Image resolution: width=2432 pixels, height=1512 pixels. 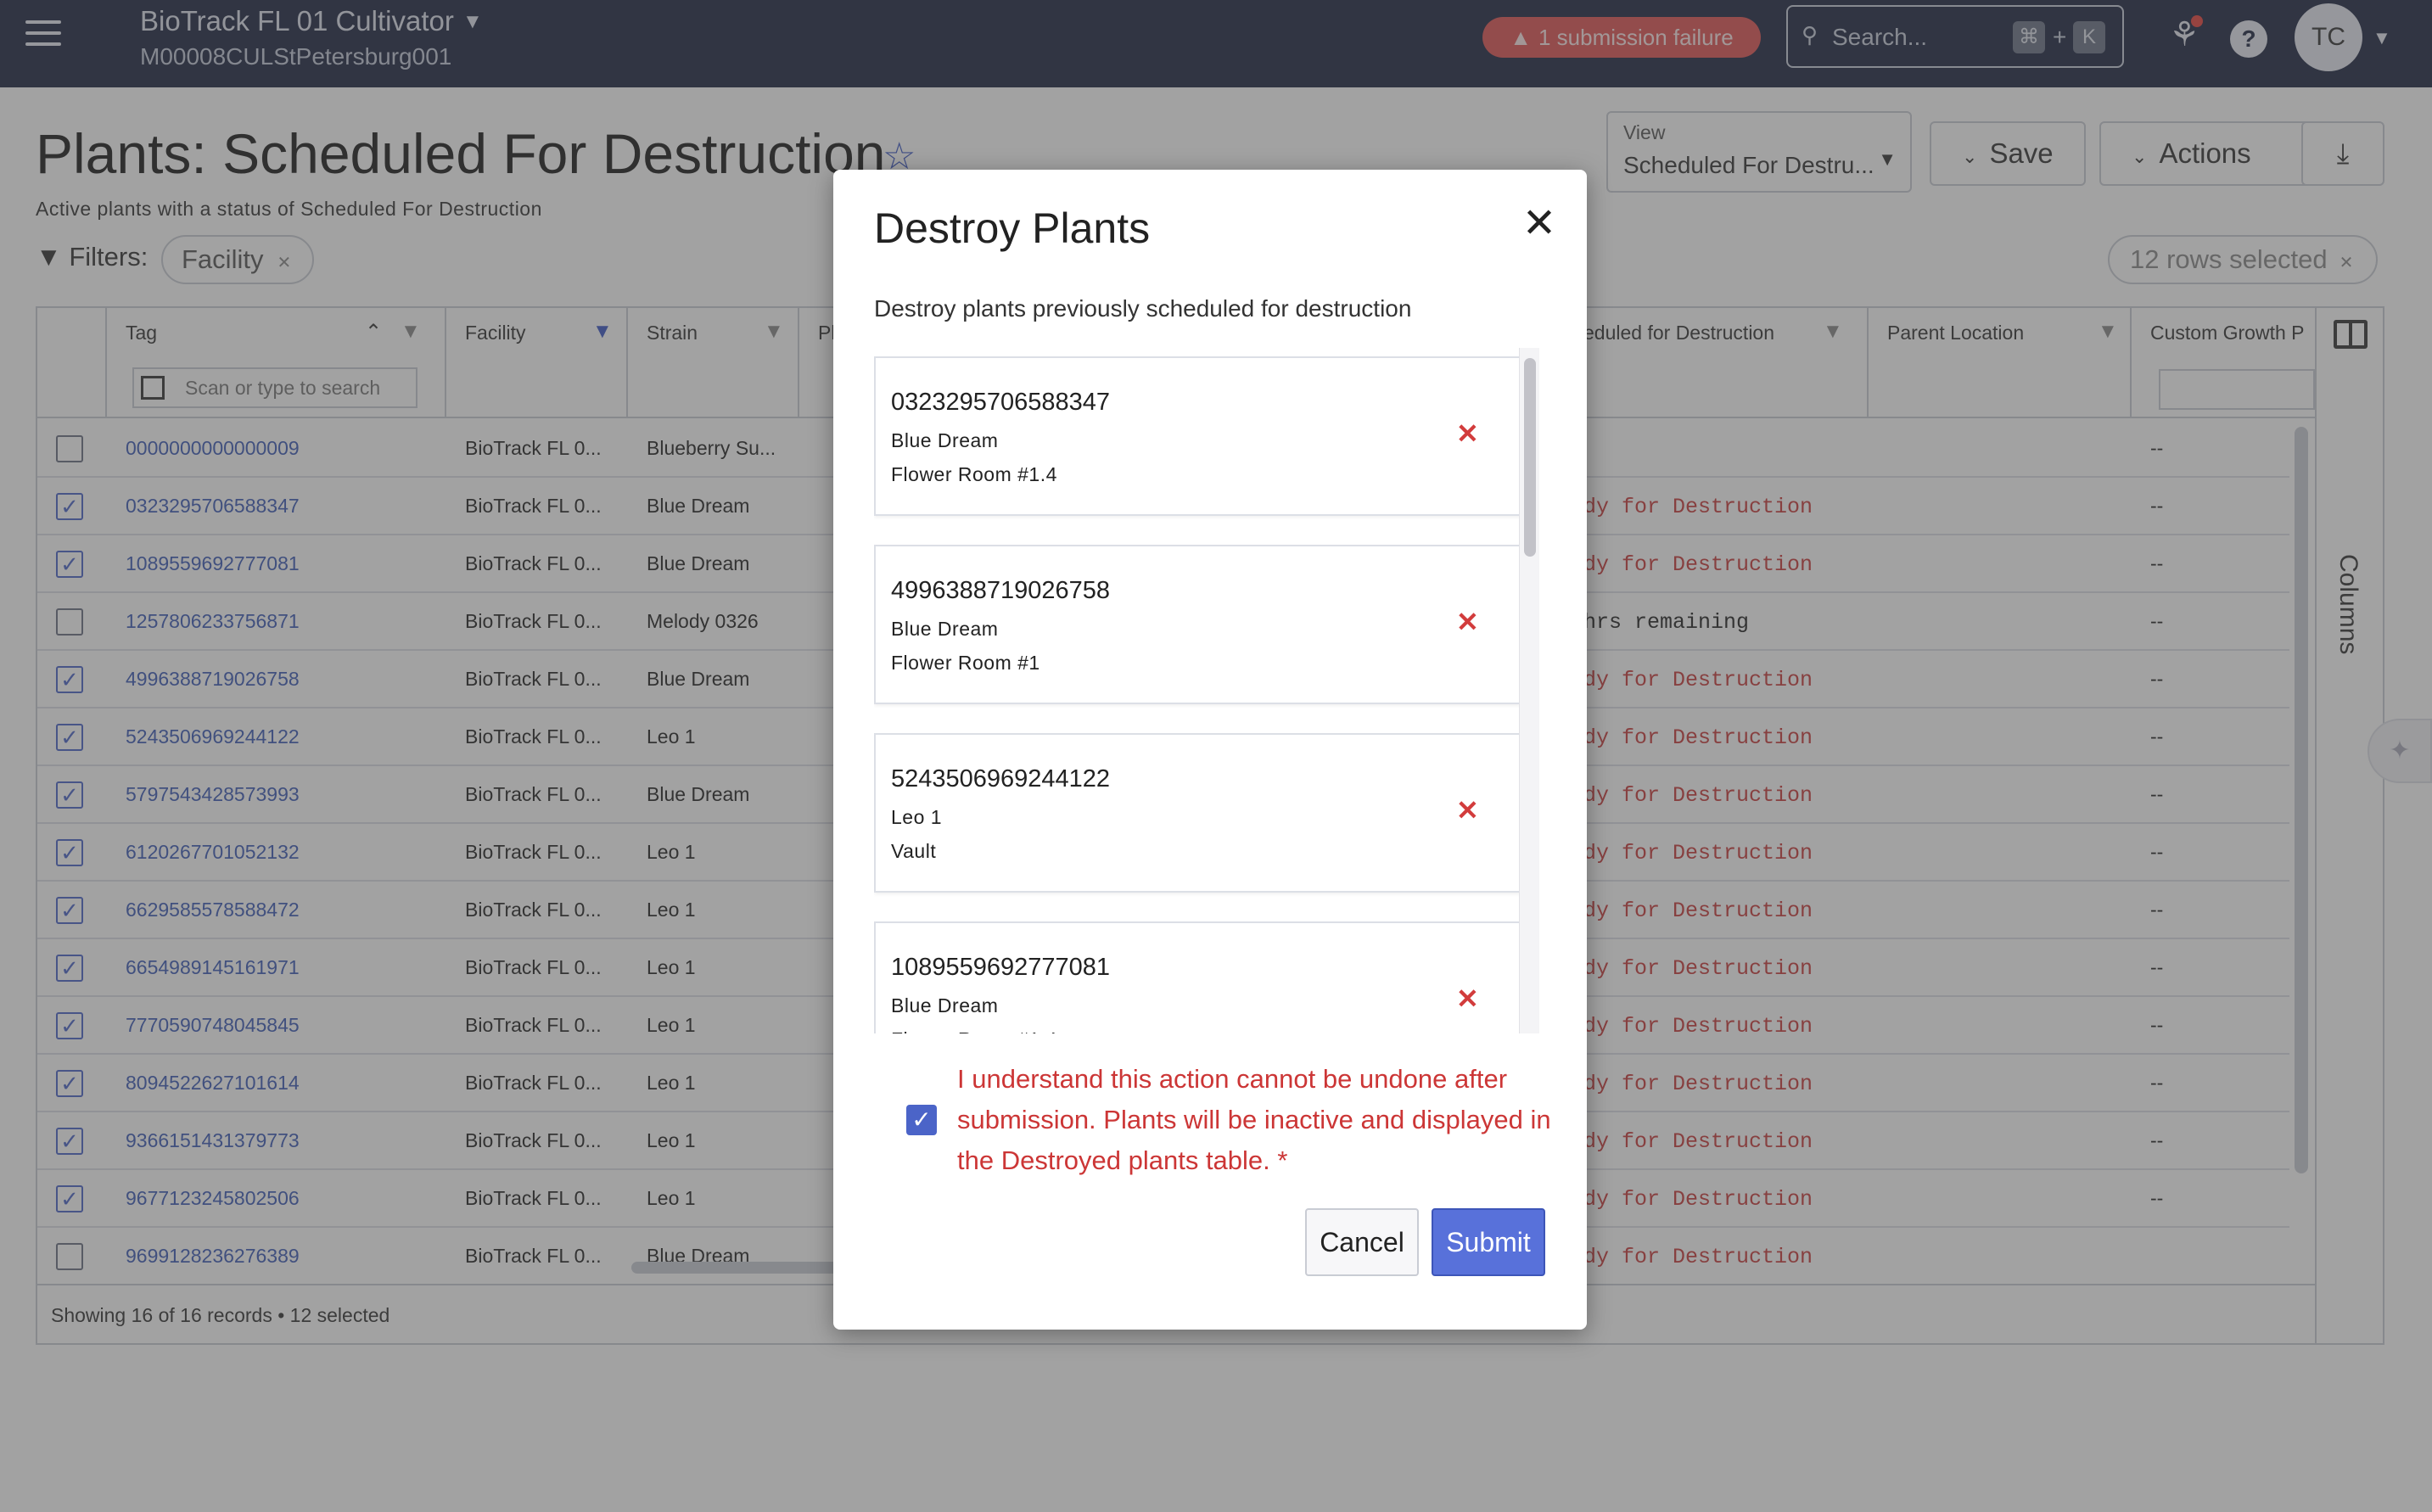 What do you see at coordinates (1530, 457) in the screenshot?
I see `list-scrollbar-thumb` at bounding box center [1530, 457].